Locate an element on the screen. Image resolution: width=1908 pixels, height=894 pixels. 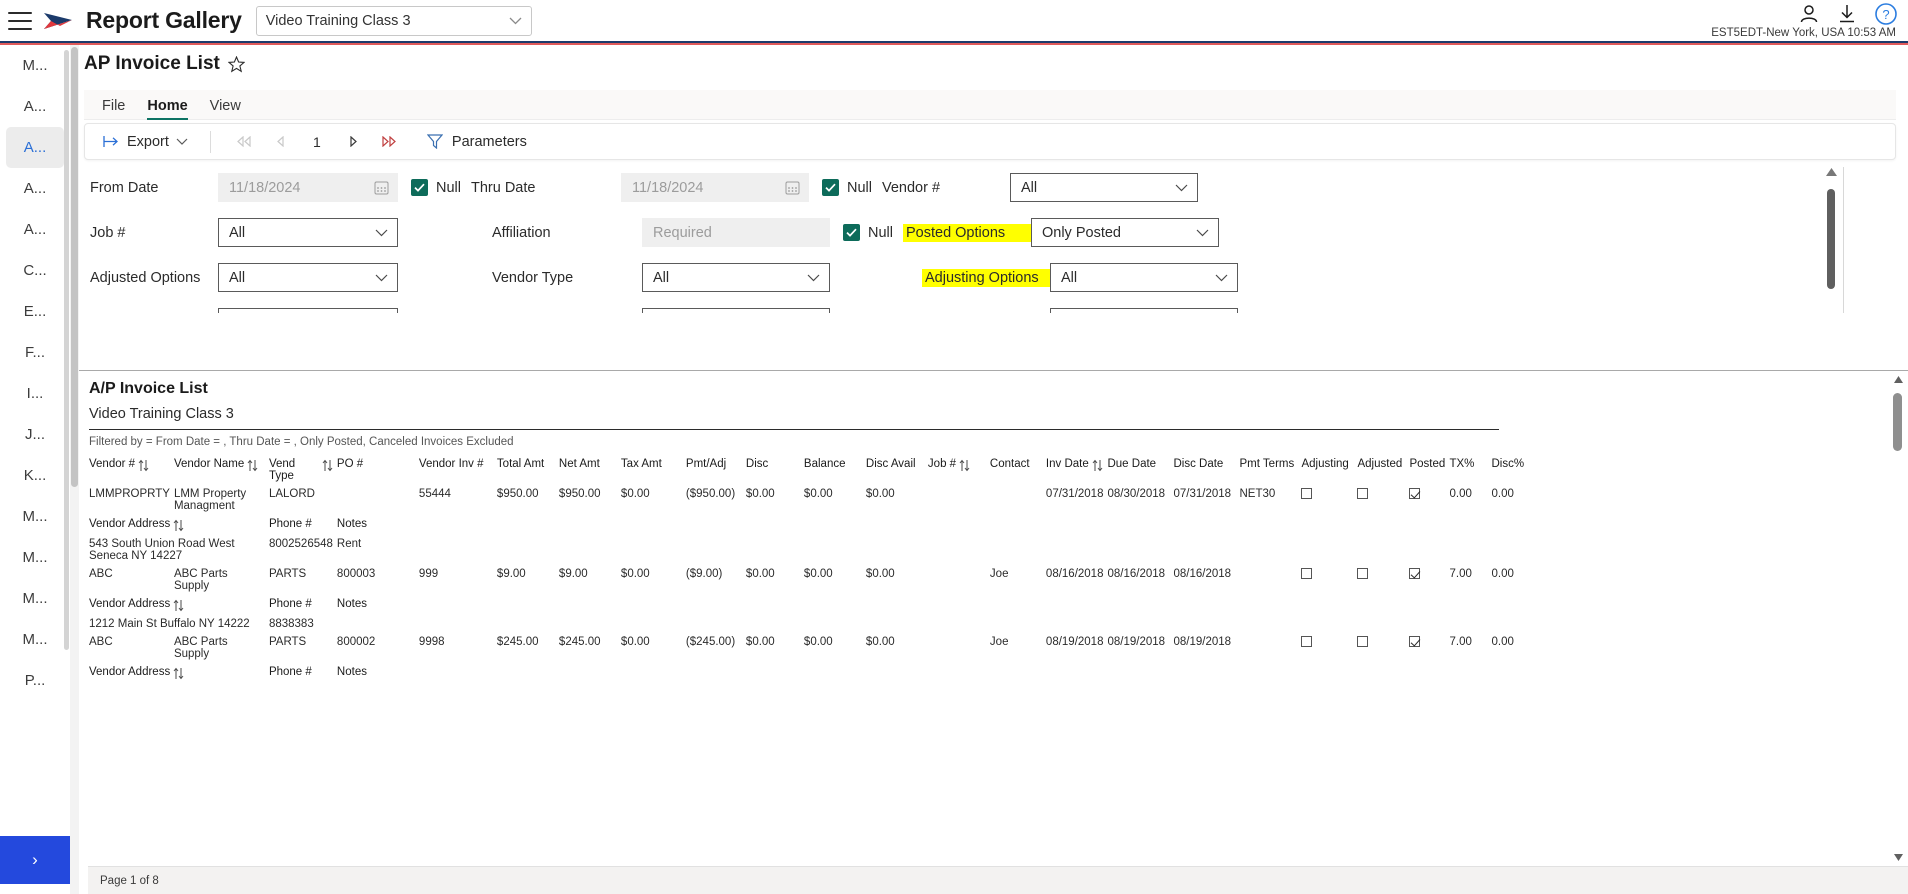
cell-contact: Joe is located at coordinates (999, 574).